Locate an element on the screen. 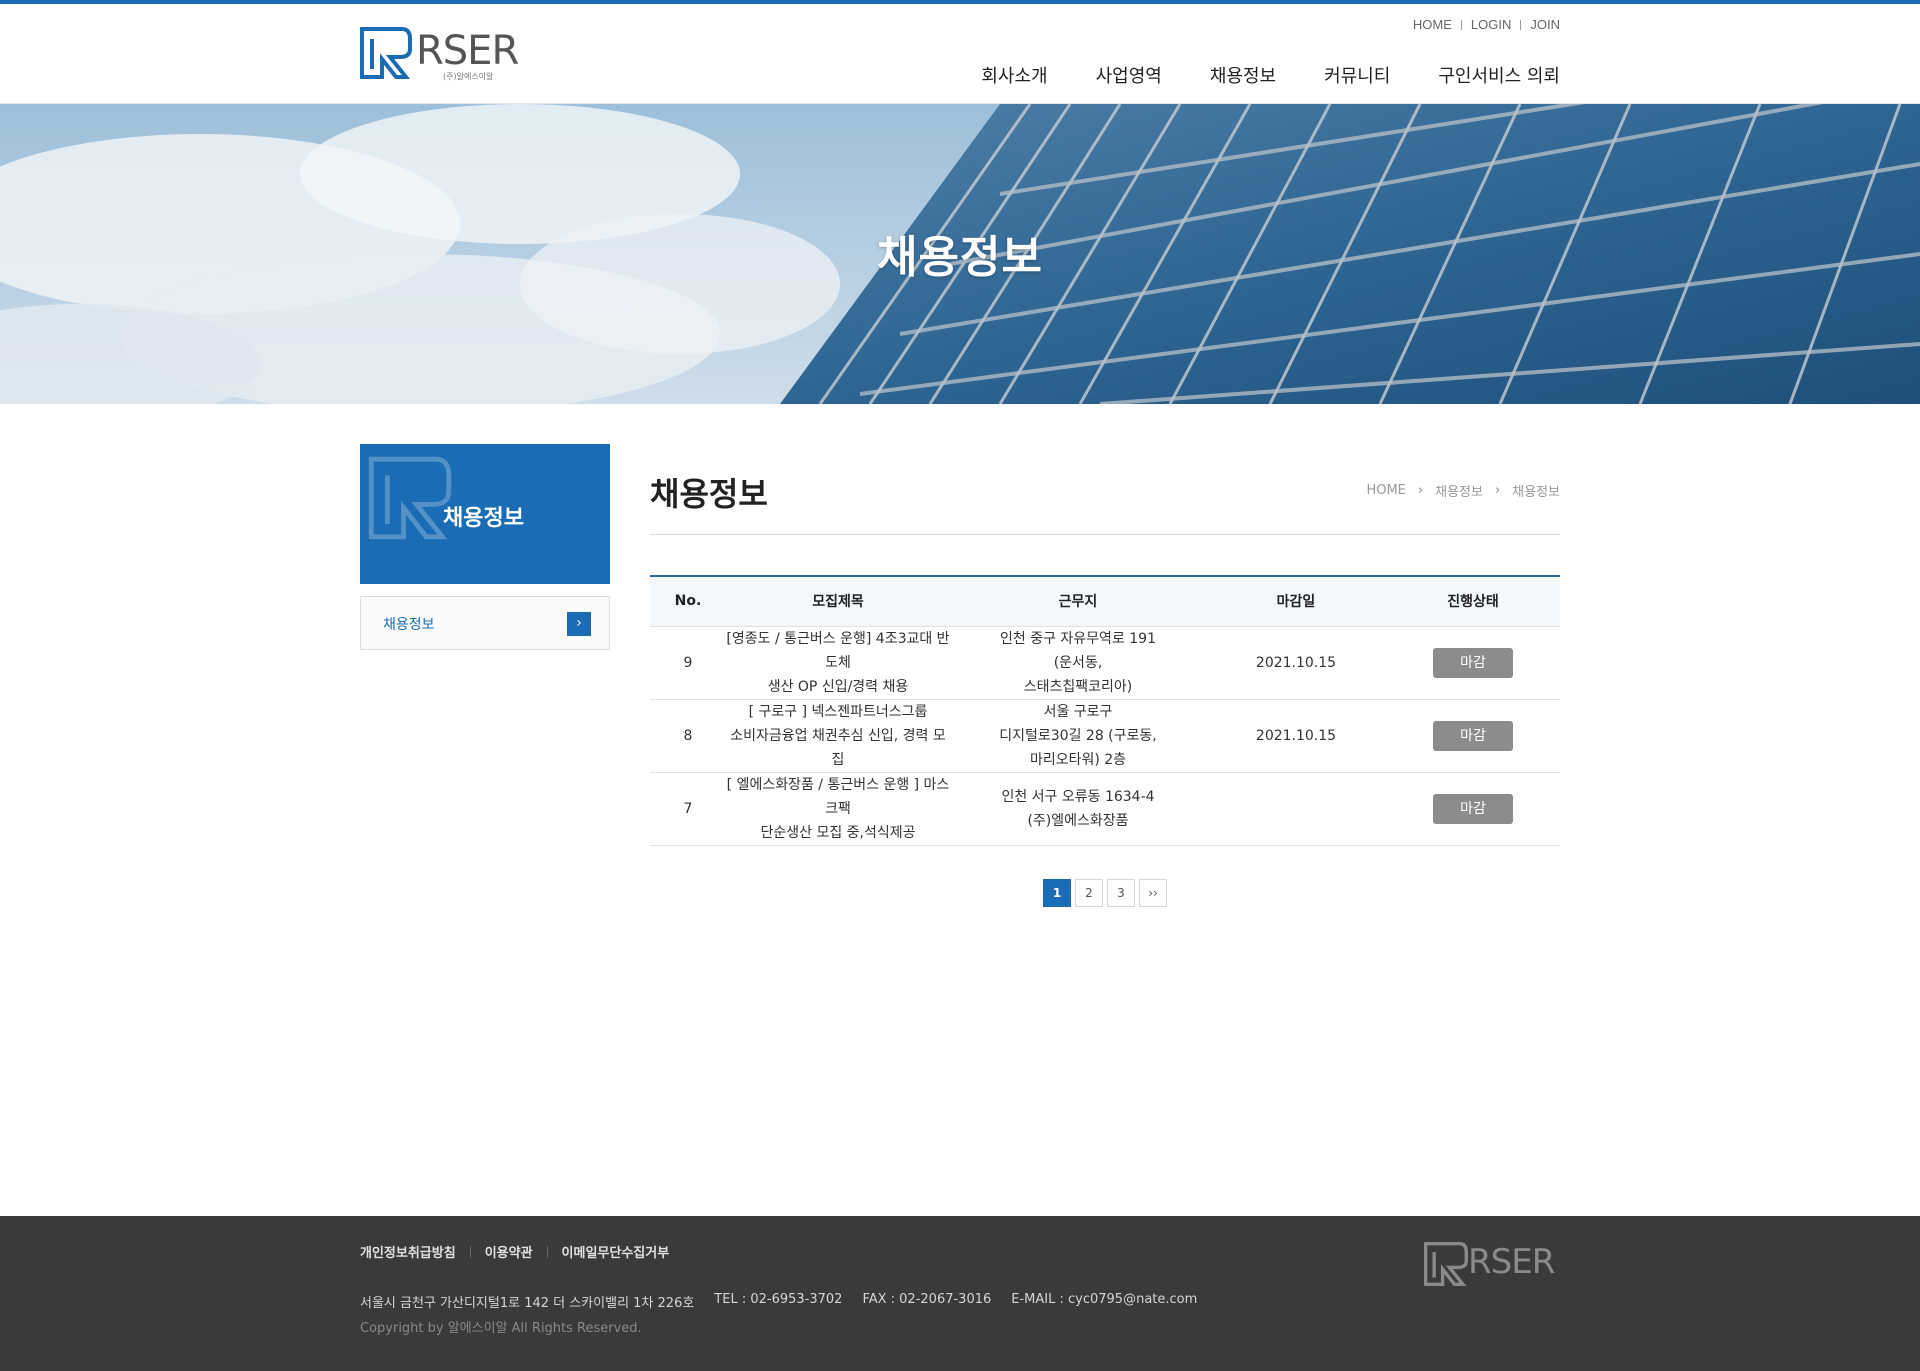 This screenshot has height=1371, width=1920. next-page-button: ›› is located at coordinates (1153, 893).